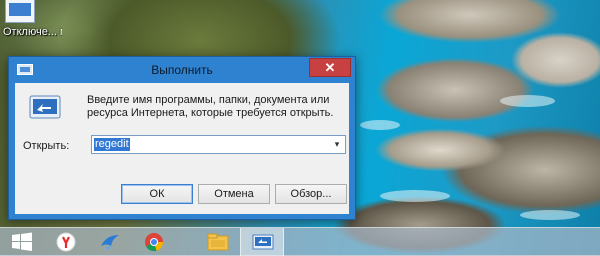  Describe the element at coordinates (337, 144) in the screenshot. I see `chevron-down-icon: ▾` at that location.